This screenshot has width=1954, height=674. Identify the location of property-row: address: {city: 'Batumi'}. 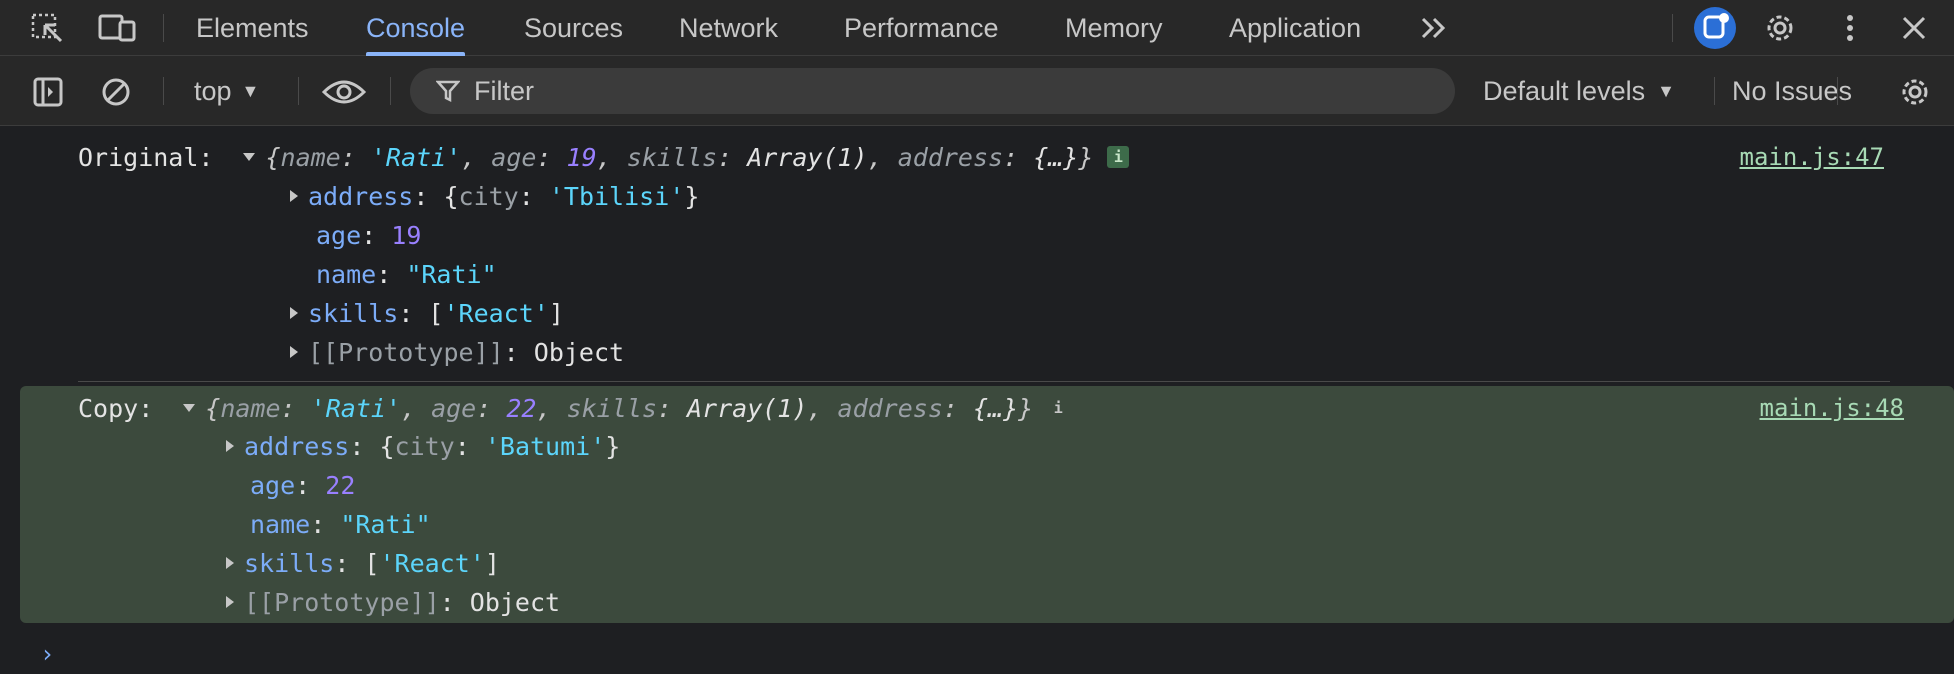
(423, 446).